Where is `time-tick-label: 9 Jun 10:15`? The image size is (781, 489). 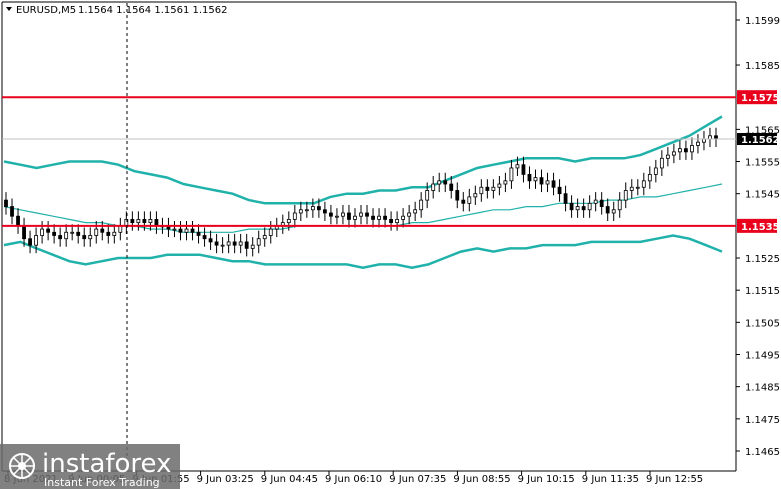 time-tick-label: 9 Jun 10:15 is located at coordinates (546, 479).